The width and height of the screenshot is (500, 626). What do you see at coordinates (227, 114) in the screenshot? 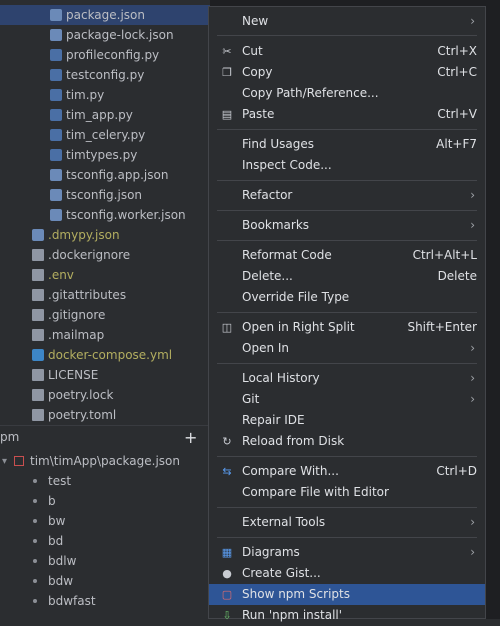
I see `paste-icon: ▤` at bounding box center [227, 114].